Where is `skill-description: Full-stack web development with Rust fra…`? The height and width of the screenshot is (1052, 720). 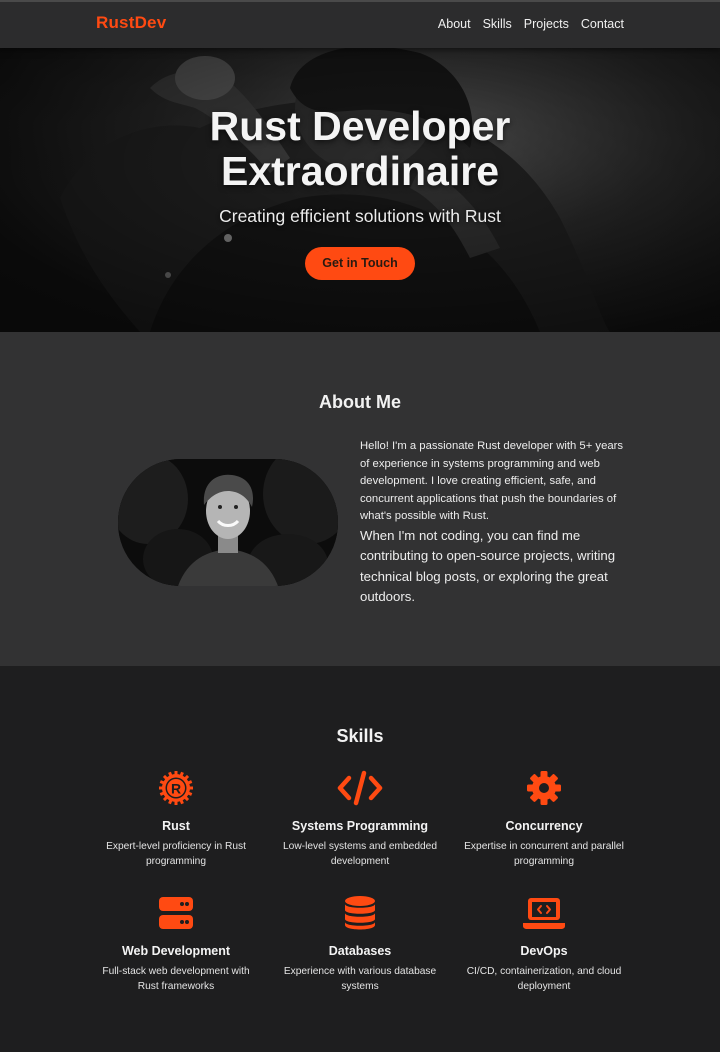
skill-description: Full-stack web development with Rust fra… is located at coordinates (176, 979).